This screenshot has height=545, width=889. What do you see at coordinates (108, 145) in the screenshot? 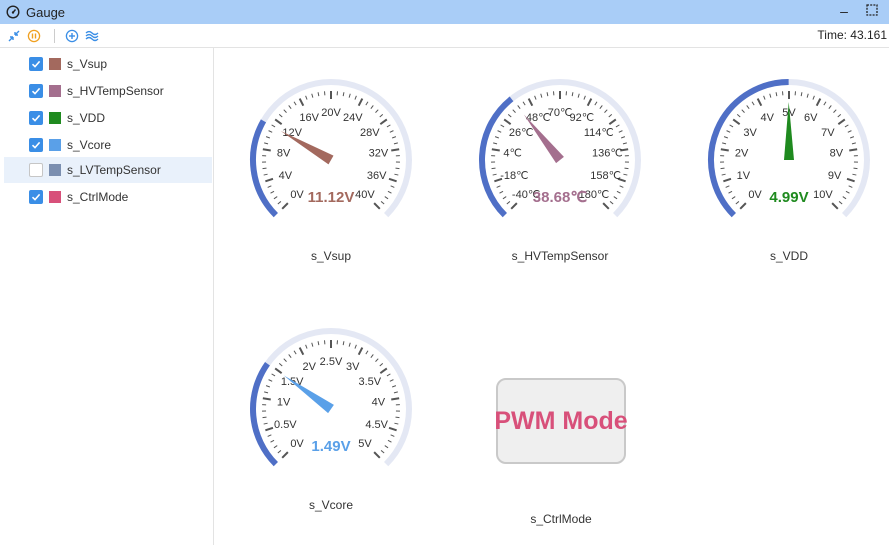
I see `signal-item: s_Vcore` at bounding box center [108, 145].